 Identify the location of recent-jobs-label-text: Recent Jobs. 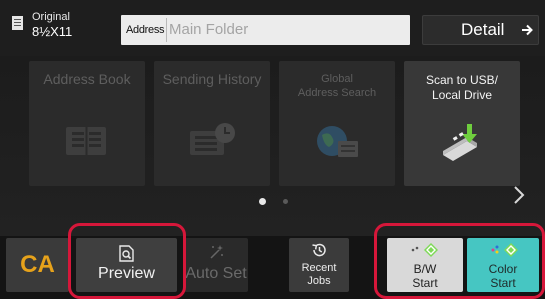
(319, 274).